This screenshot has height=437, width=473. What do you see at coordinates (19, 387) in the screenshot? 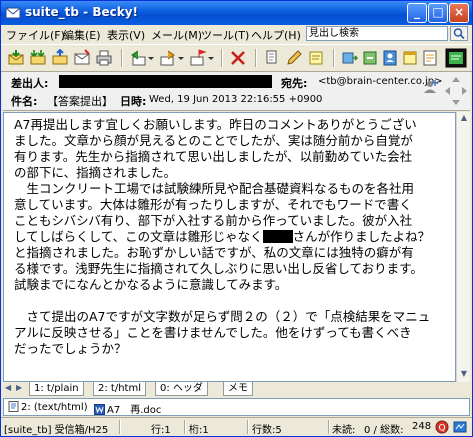
I see `tab-next-icon: ▶` at bounding box center [19, 387].